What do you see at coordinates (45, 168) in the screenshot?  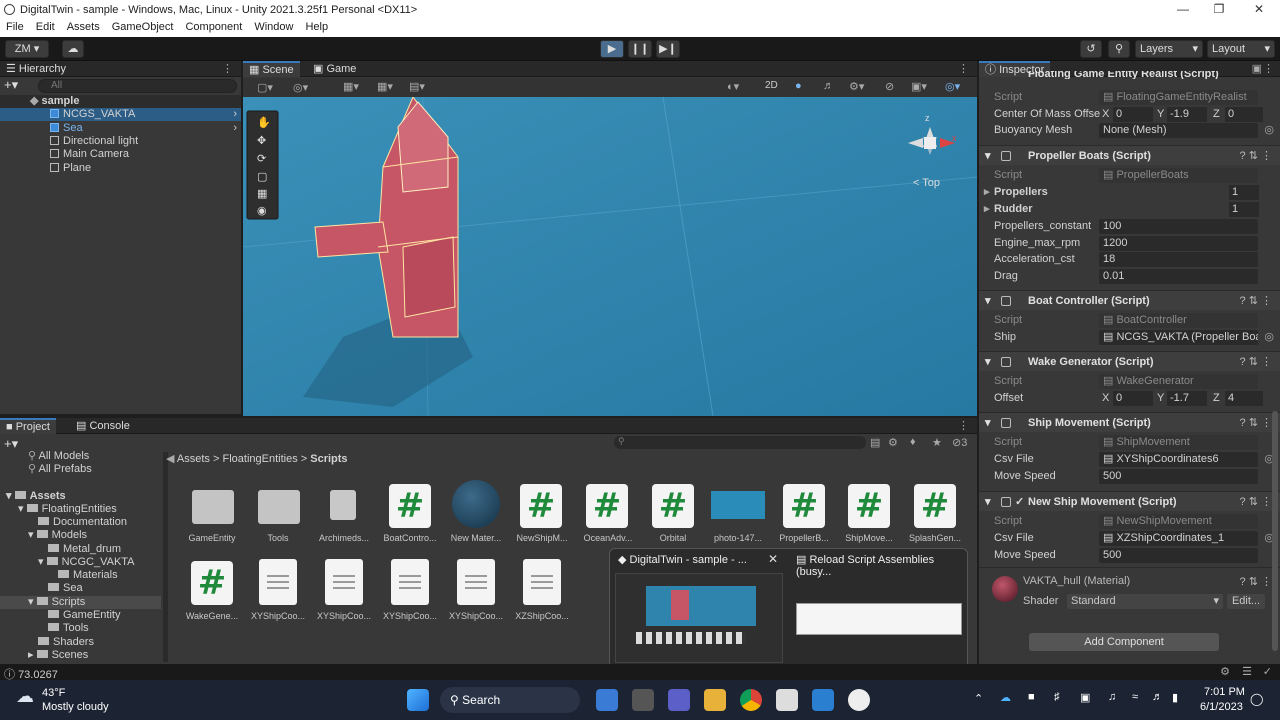 I see `hierarchy-item-plane: Plane` at bounding box center [45, 168].